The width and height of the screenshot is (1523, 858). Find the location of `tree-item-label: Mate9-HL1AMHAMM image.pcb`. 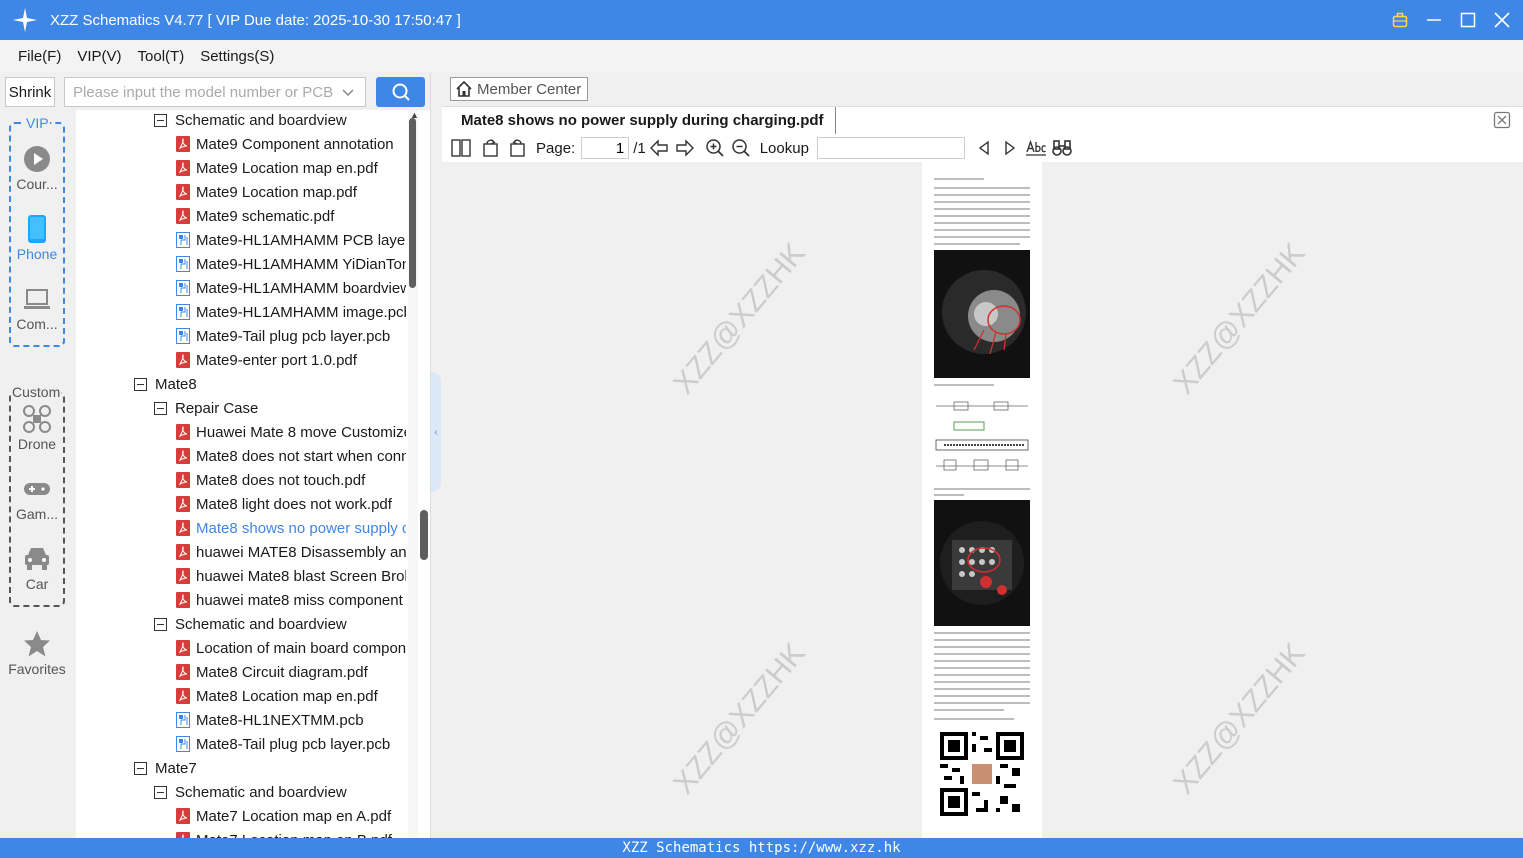

tree-item-label: Mate9-HL1AMHAMM image.pcb is located at coordinates (301, 312).